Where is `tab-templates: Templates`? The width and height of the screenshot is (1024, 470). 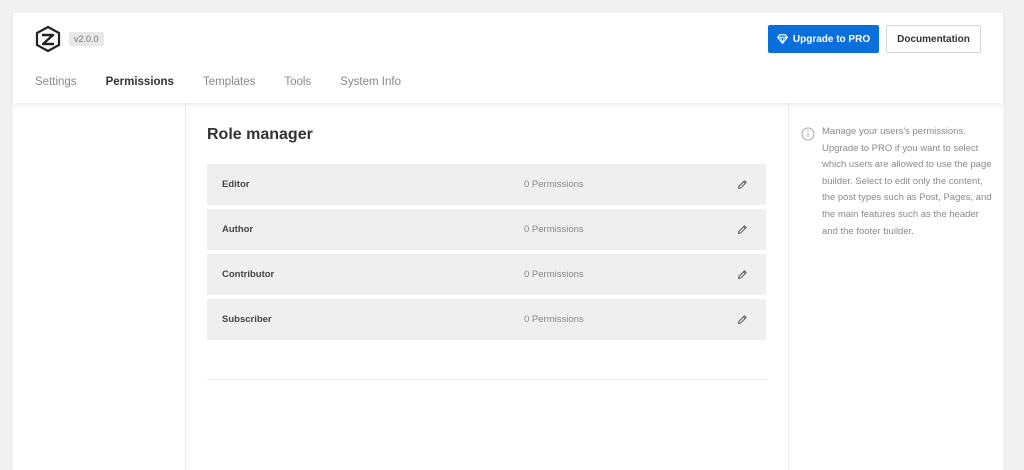 tab-templates: Templates is located at coordinates (229, 82).